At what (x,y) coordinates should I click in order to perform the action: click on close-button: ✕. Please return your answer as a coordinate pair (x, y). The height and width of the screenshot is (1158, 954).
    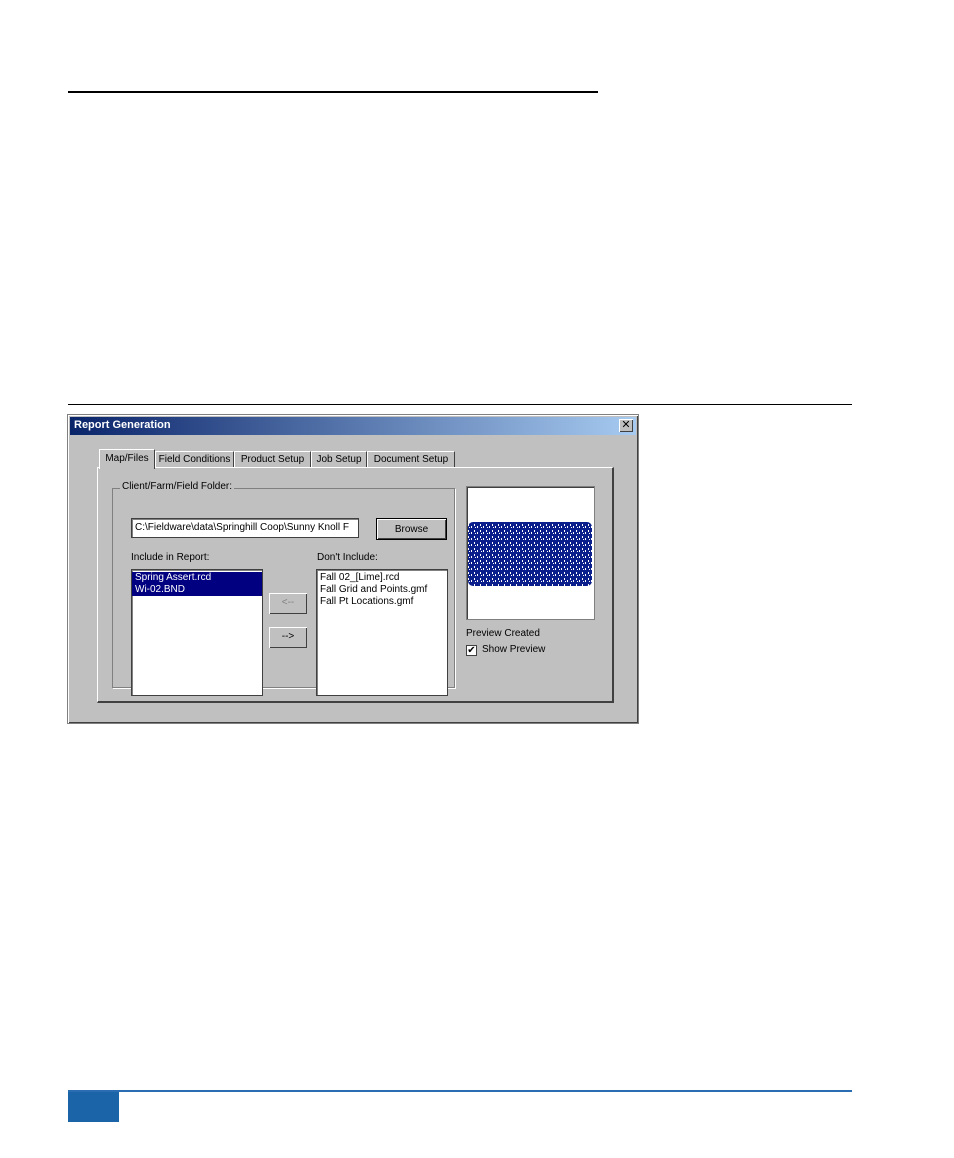
    Looking at the image, I should click on (626, 425).